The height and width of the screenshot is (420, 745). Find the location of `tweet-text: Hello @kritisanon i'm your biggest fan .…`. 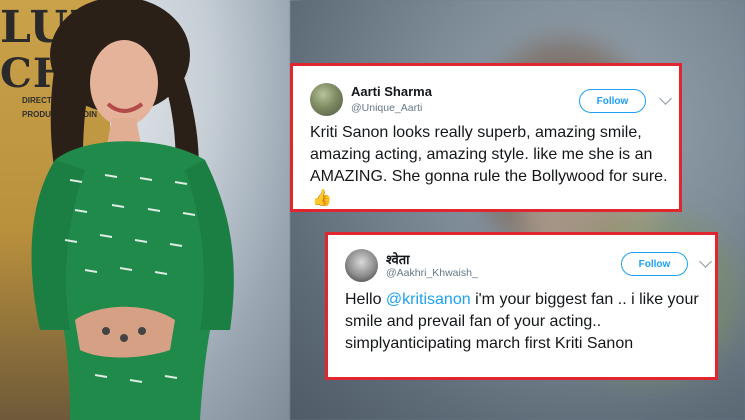

tweet-text: Hello @kritisanon i'm your biggest fan .… is located at coordinates (525, 322).